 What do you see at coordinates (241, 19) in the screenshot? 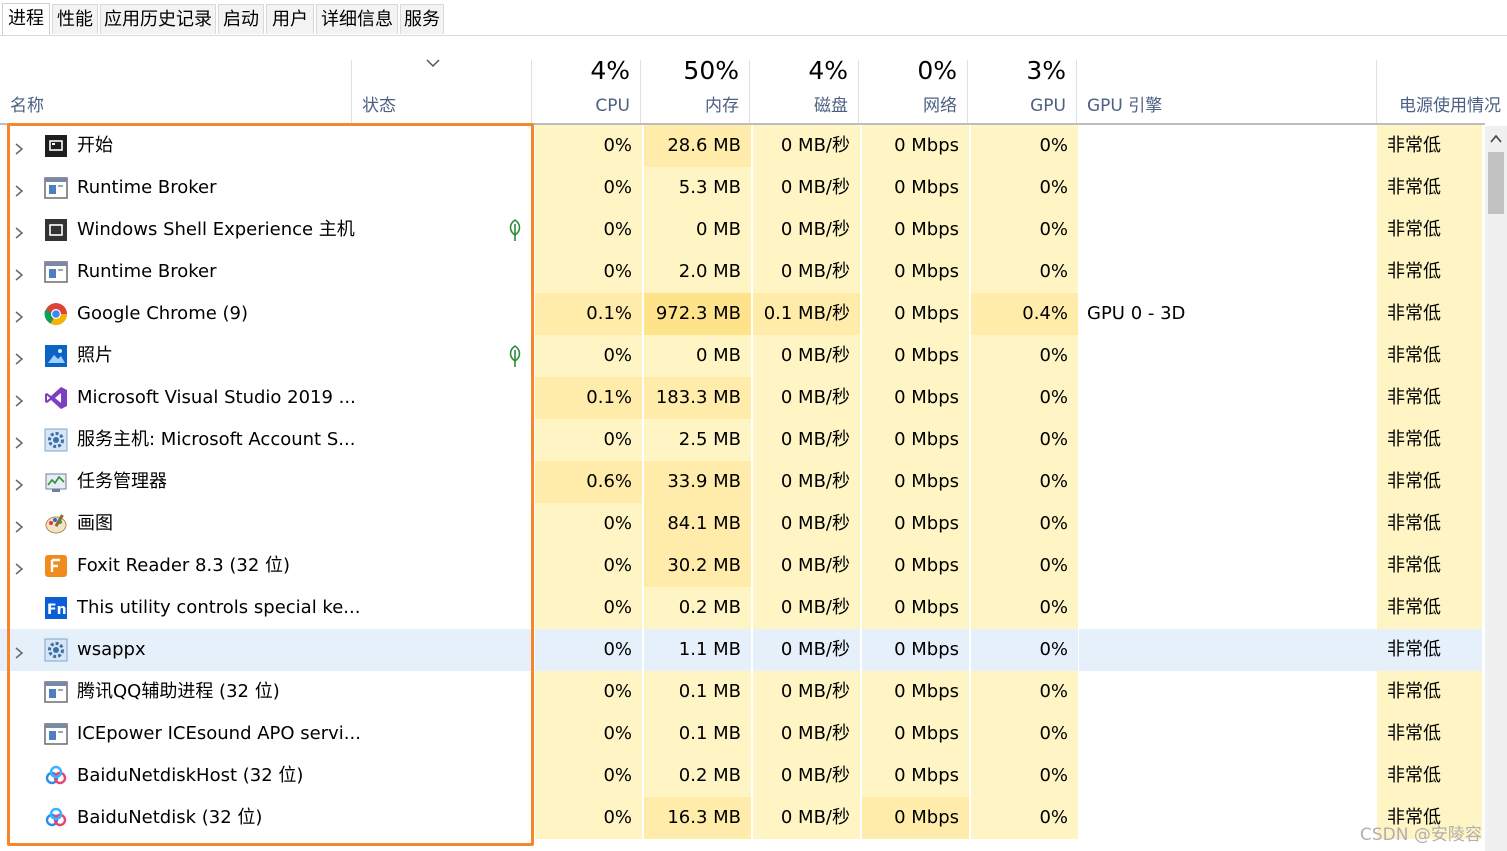
I see `tab-startup: 启动` at bounding box center [241, 19].